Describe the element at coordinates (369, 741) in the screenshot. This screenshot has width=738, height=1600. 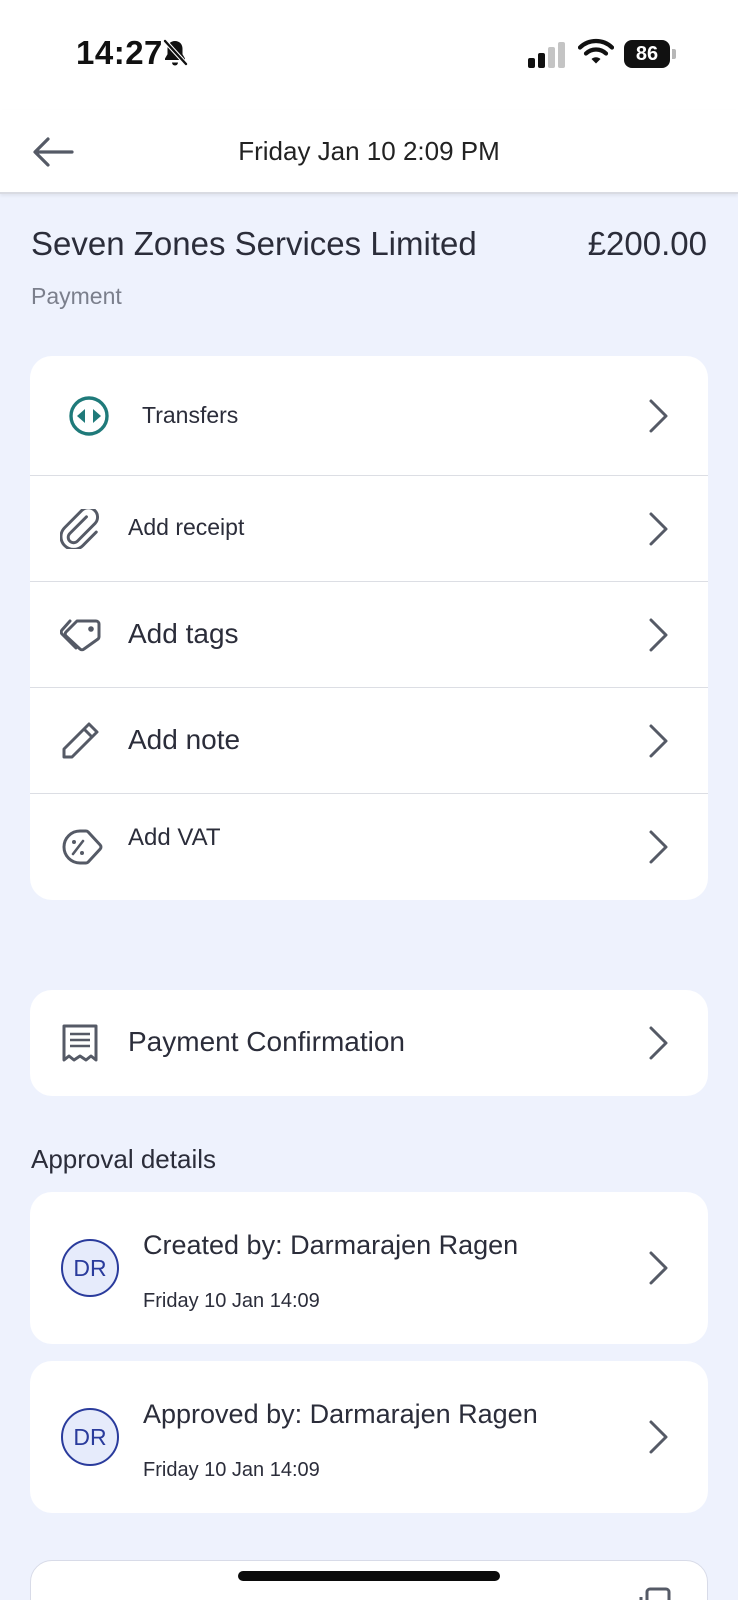
I see `add-note-row: Add note` at that location.